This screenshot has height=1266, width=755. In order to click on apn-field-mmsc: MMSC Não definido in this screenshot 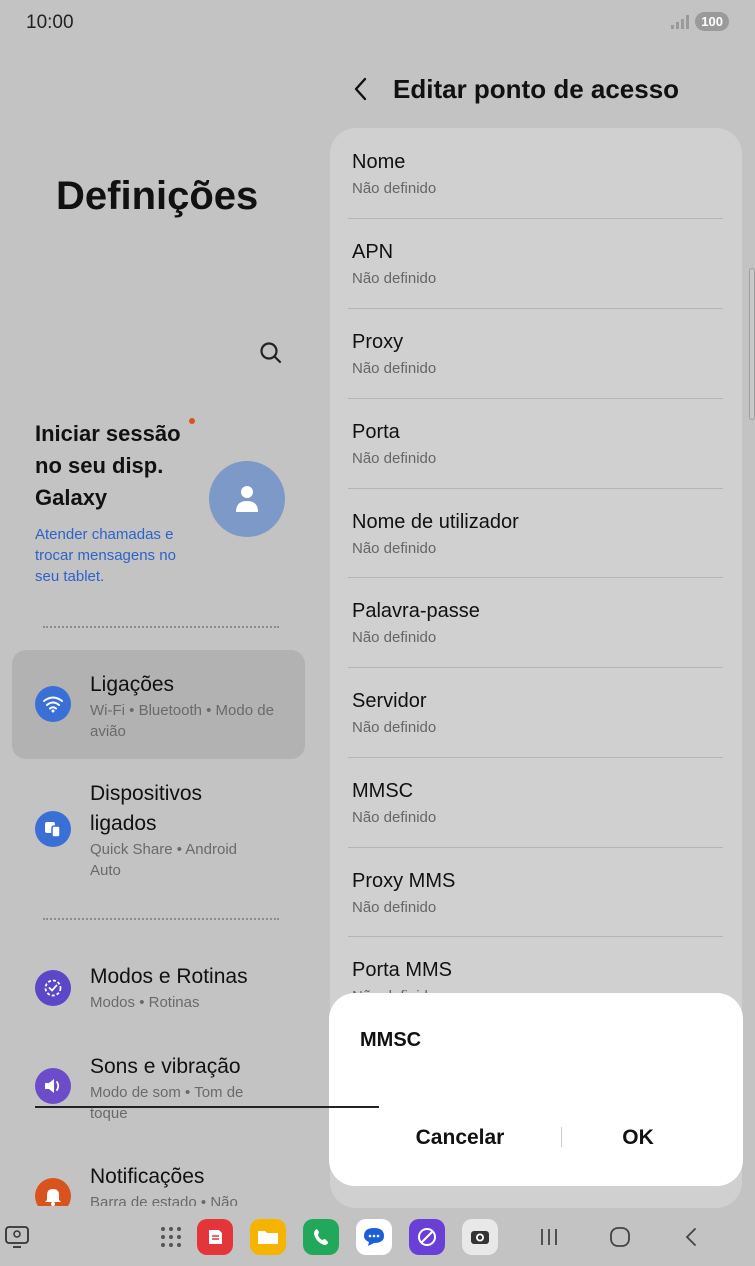, I will do `click(538, 802)`.